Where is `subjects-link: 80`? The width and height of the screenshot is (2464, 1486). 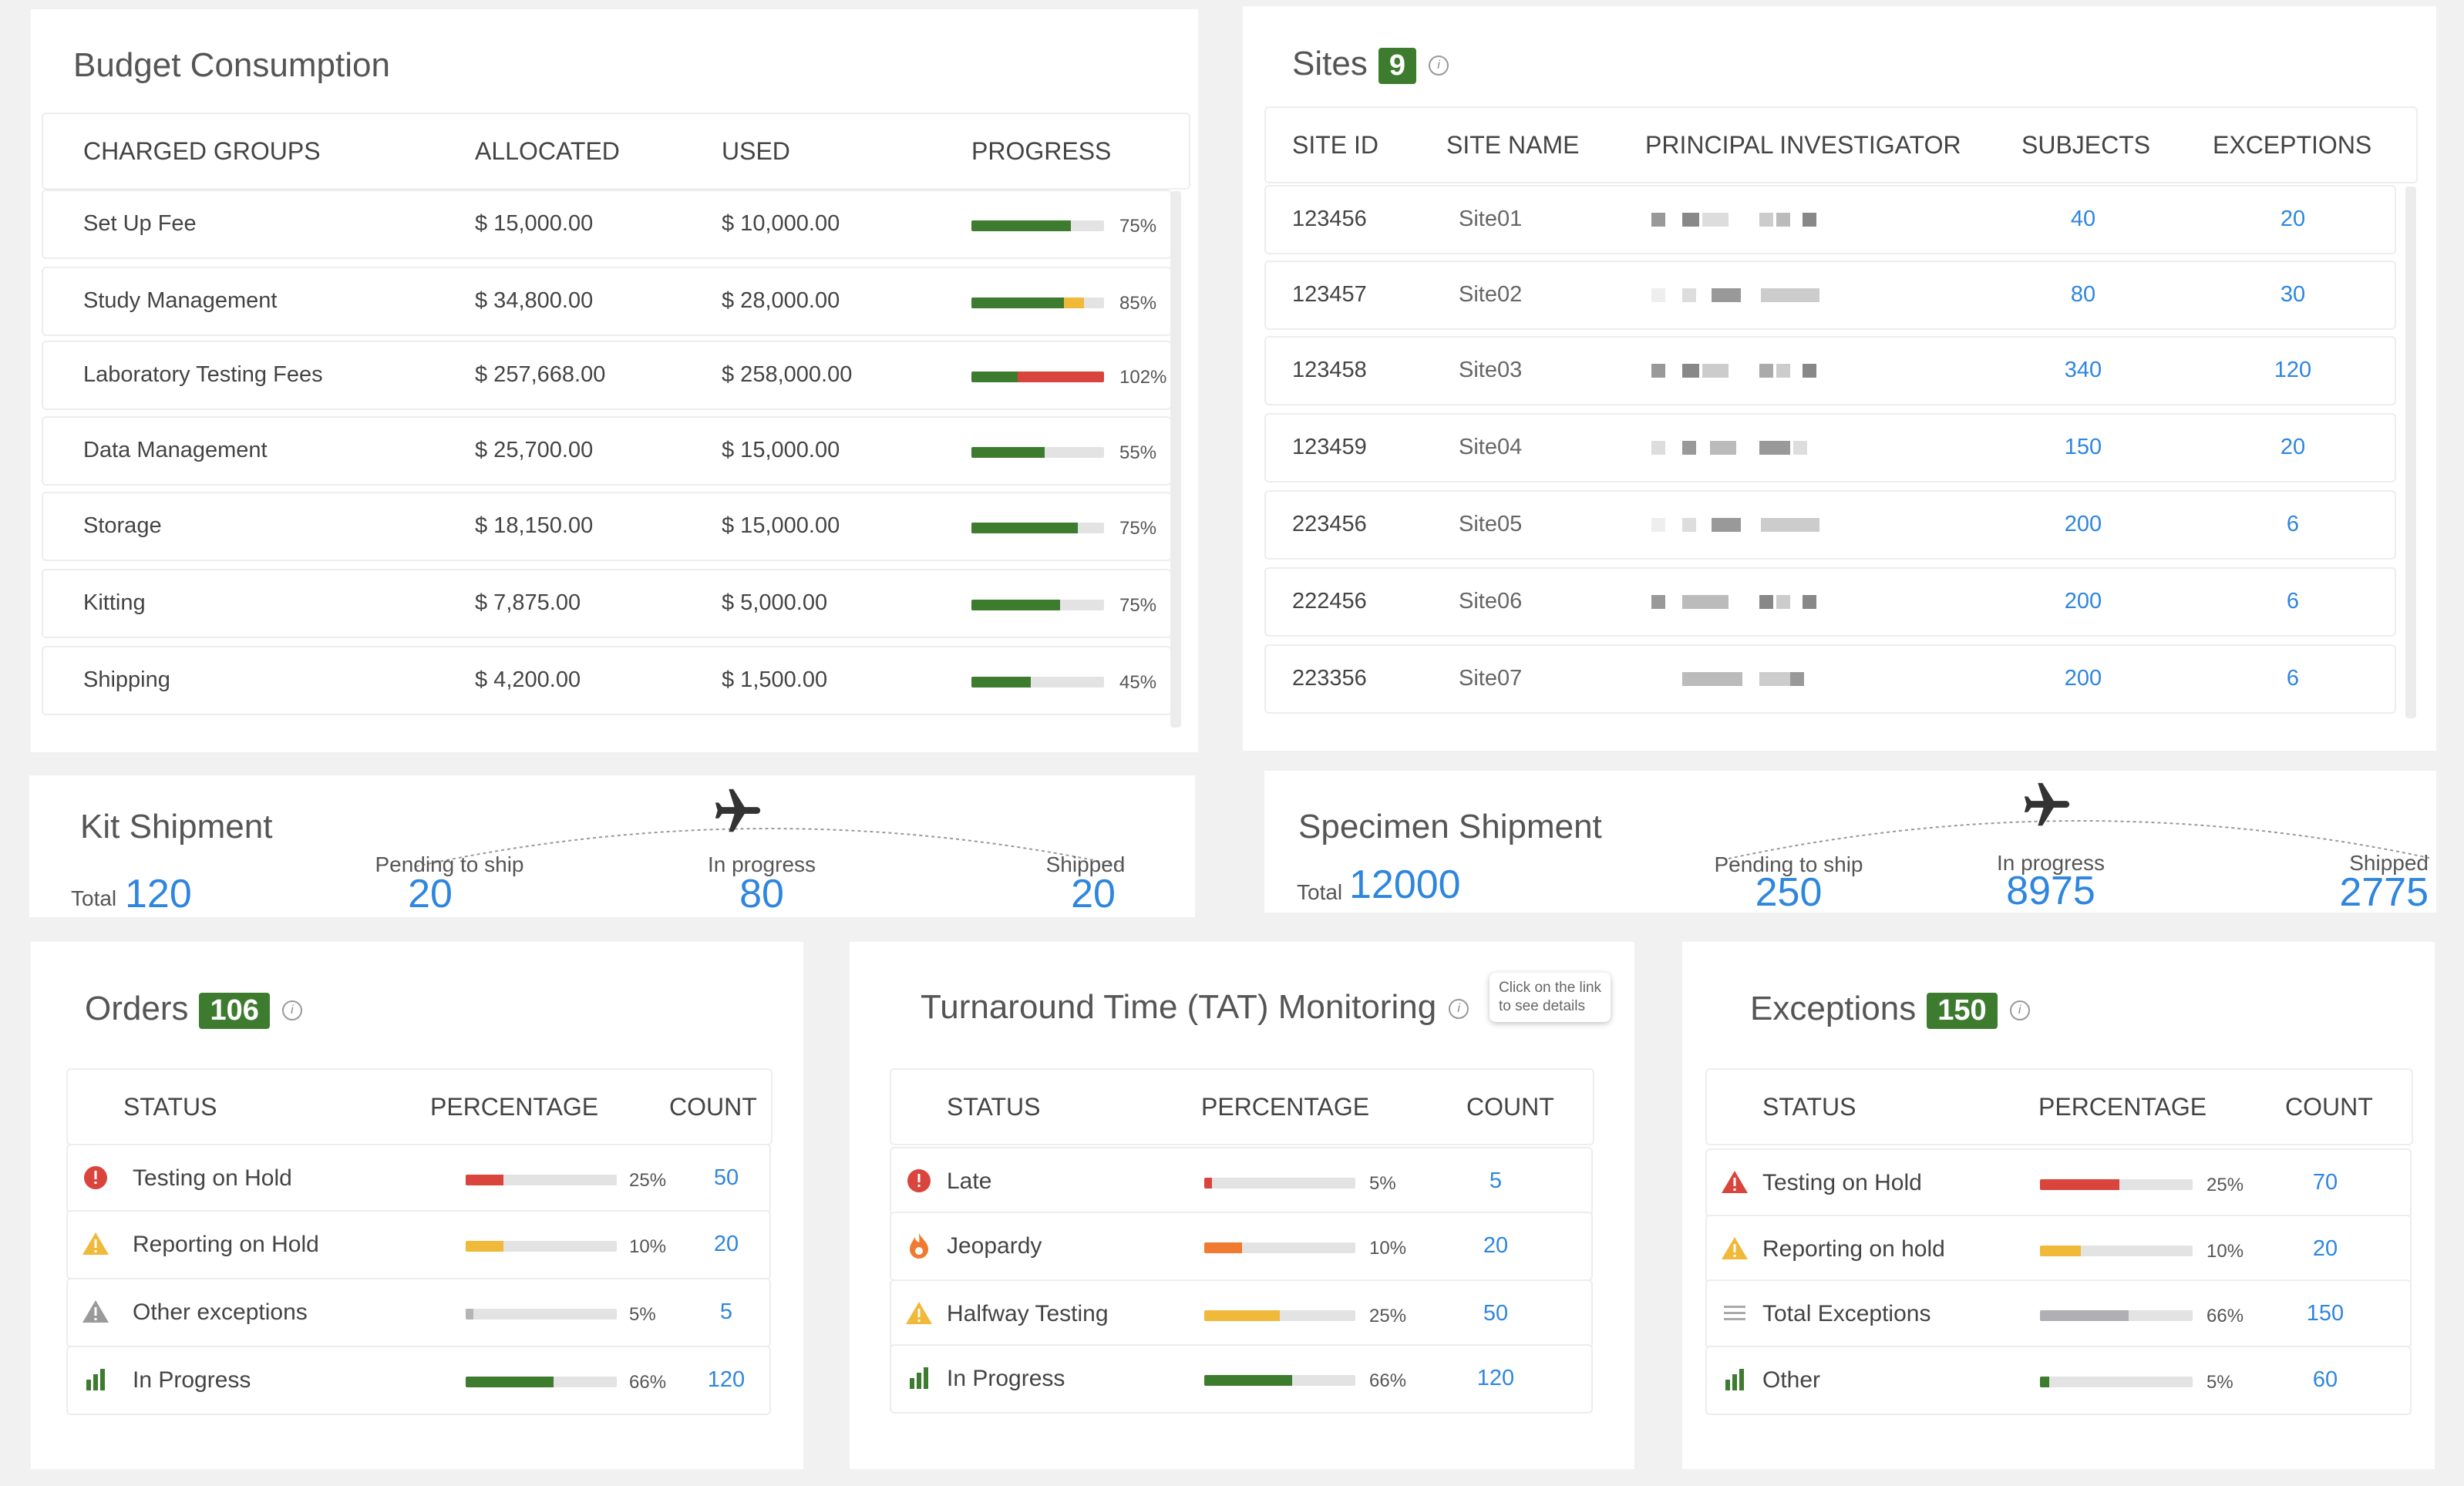 subjects-link: 80 is located at coordinates (2083, 295).